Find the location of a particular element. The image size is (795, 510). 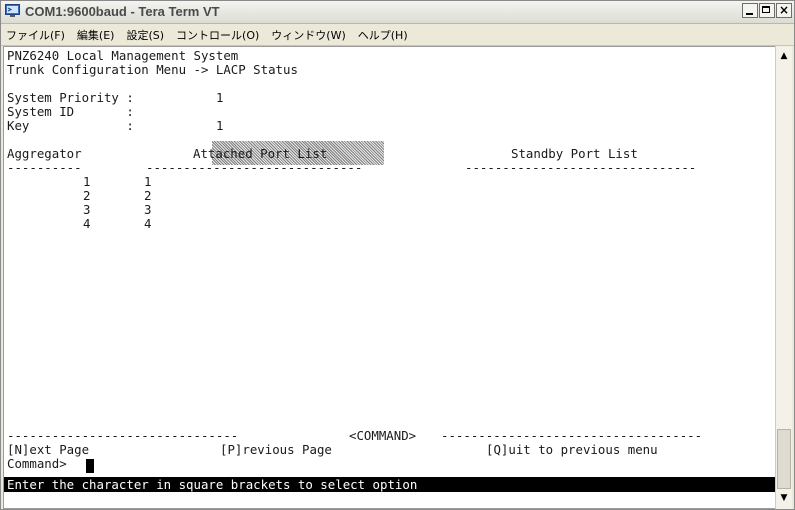

maximize-icon is located at coordinates (767, 10).